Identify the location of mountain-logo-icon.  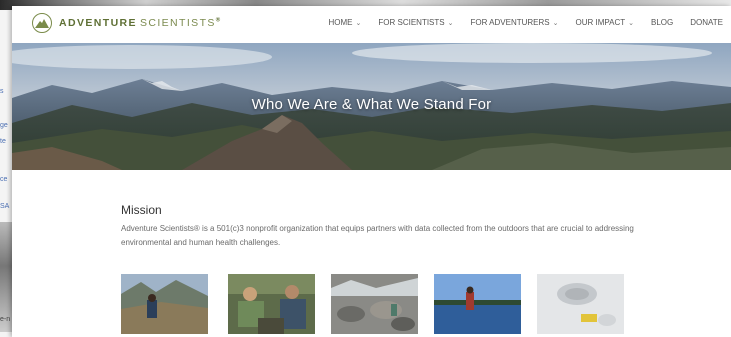
(42, 23).